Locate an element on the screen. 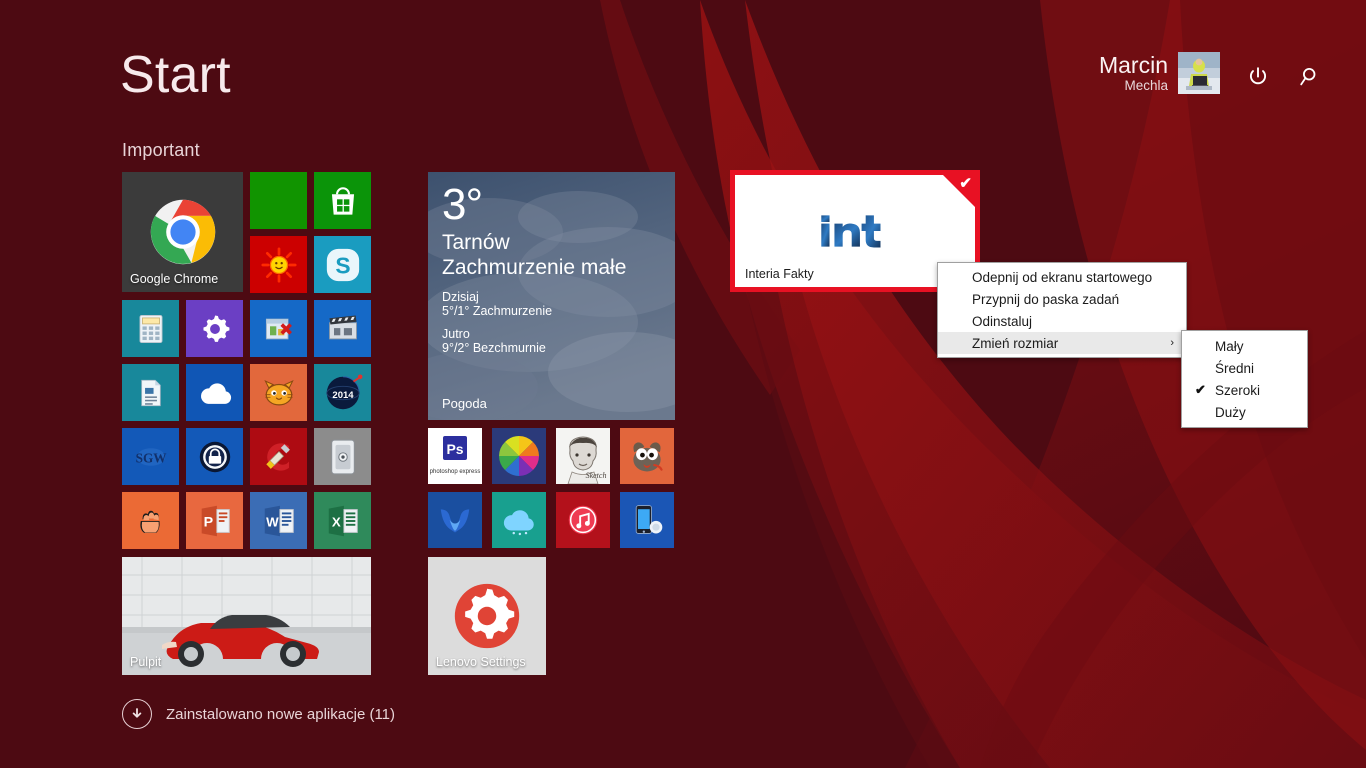 This screenshot has width=1366, height=768. menu-item-label: Odinstaluj is located at coordinates (1002, 321).